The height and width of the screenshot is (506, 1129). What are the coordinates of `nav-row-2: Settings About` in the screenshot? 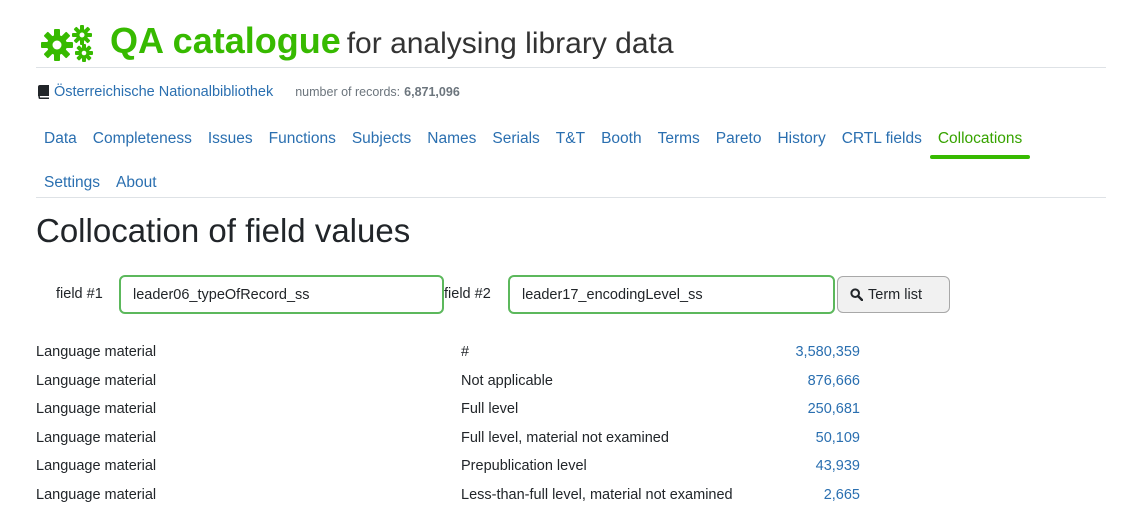 It's located at (100, 185).